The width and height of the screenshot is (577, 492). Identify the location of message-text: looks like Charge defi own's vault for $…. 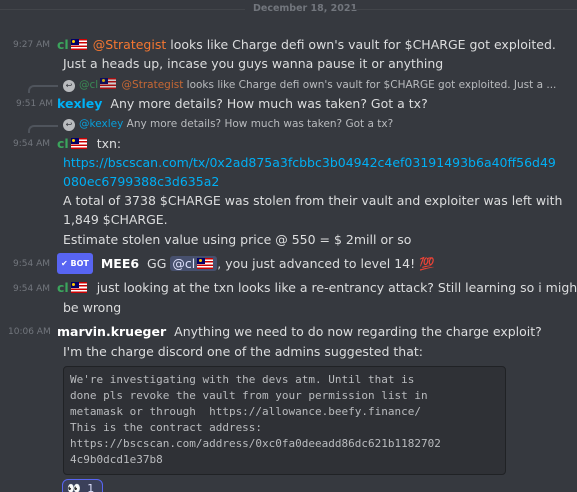
(361, 44).